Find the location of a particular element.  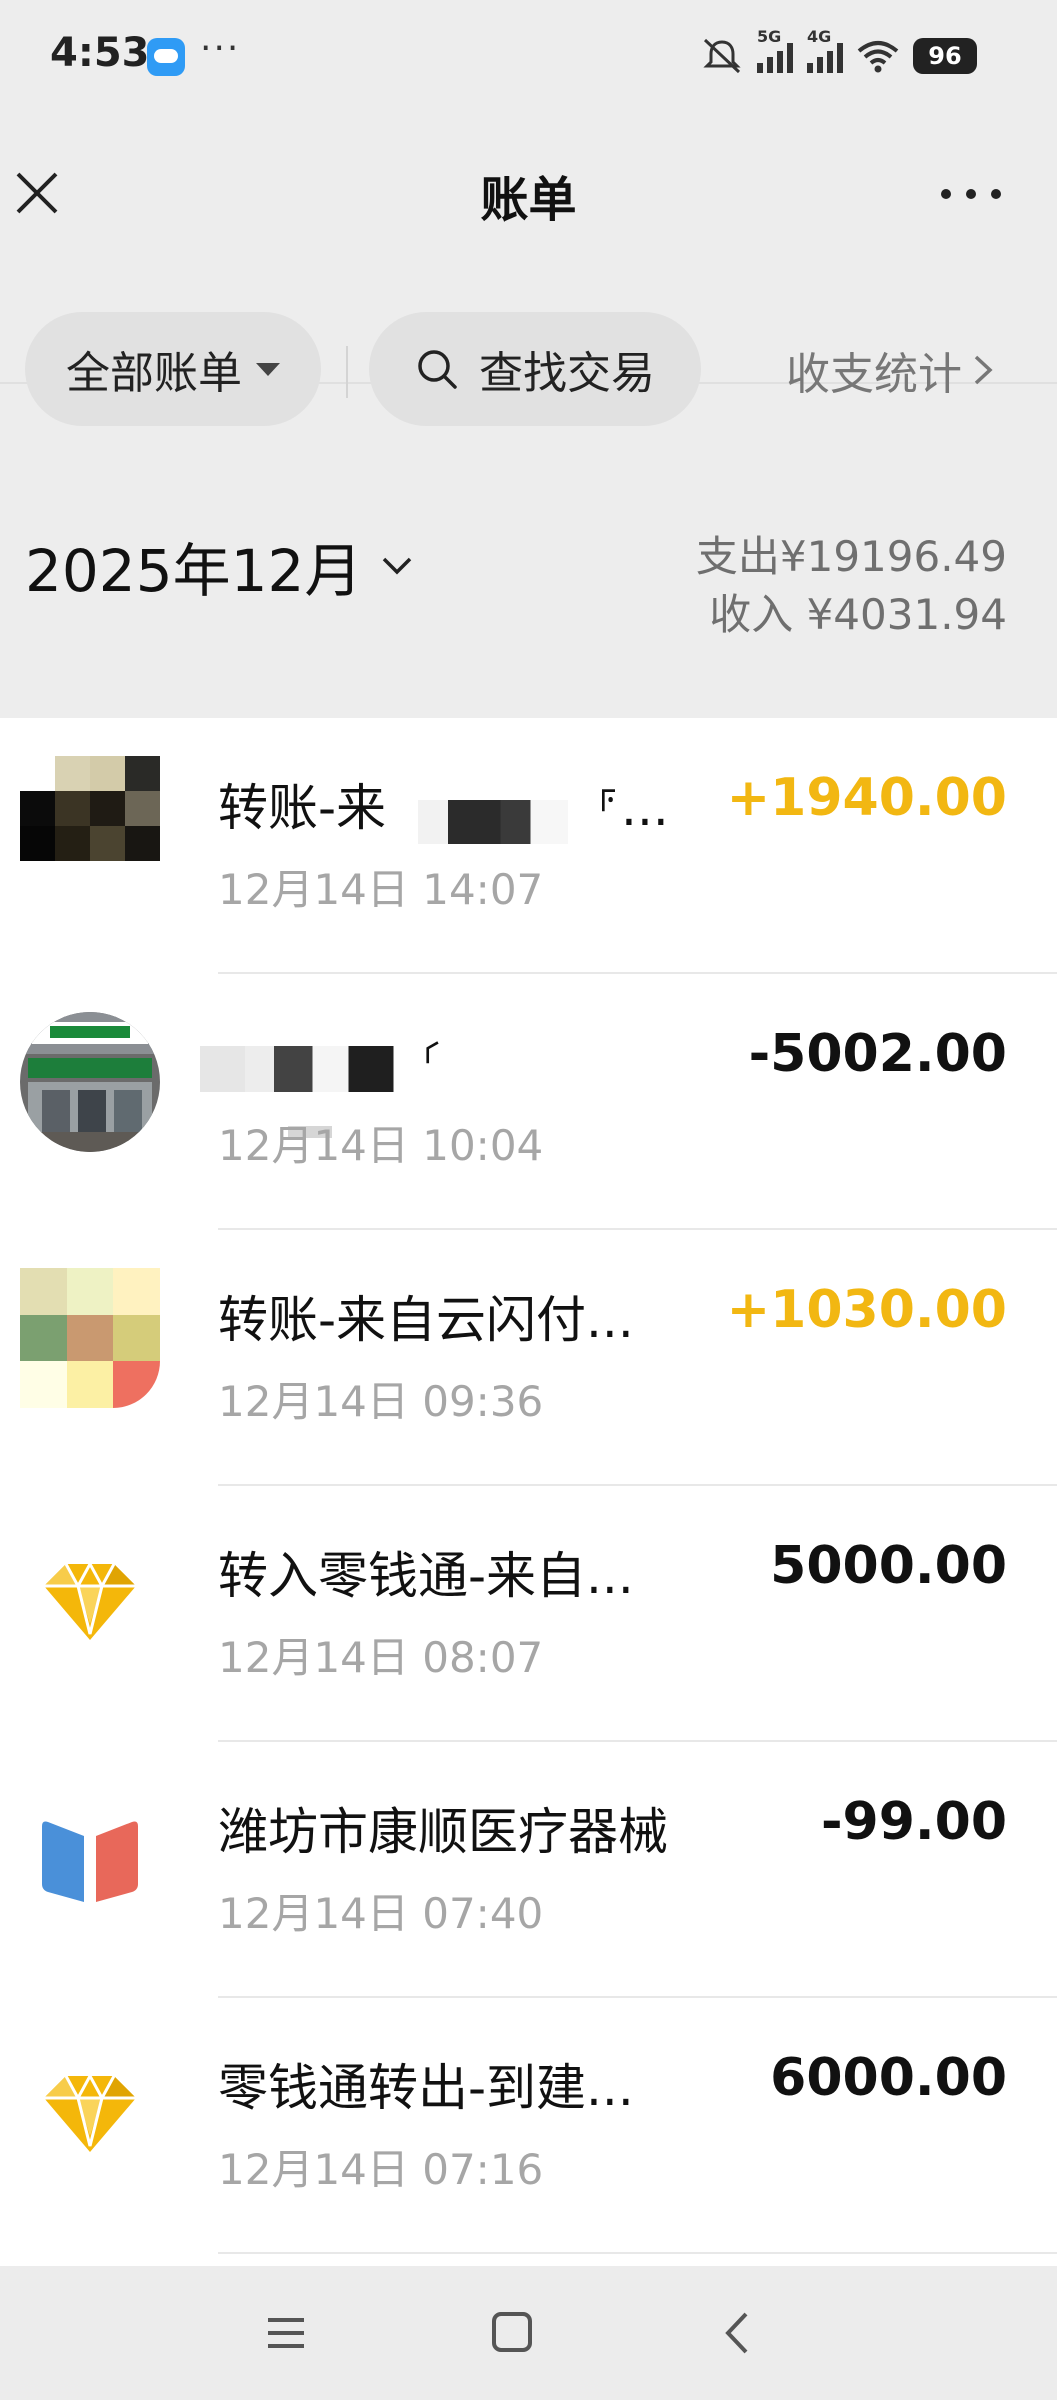

search-icon is located at coordinates (437, 369).